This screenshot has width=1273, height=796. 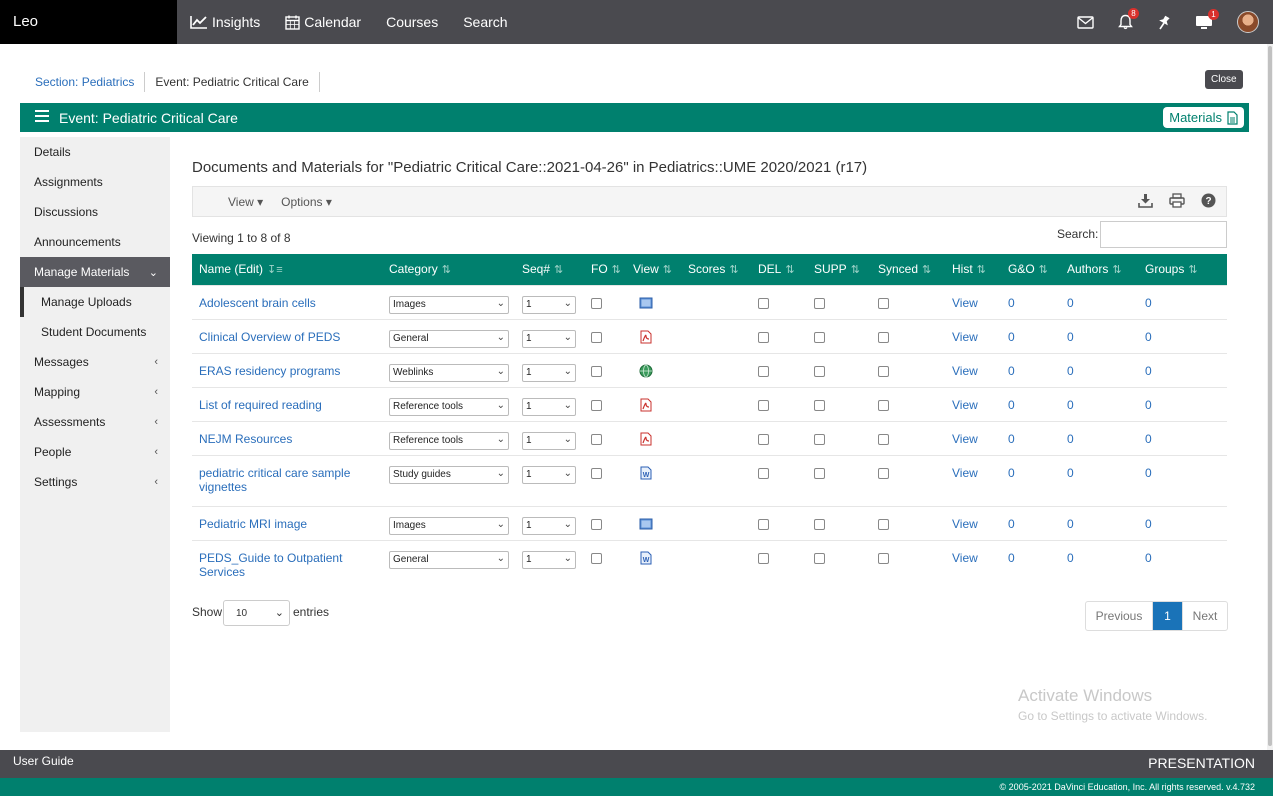 I want to click on category-select: Reference tools ⌄, so click(x=449, y=406).